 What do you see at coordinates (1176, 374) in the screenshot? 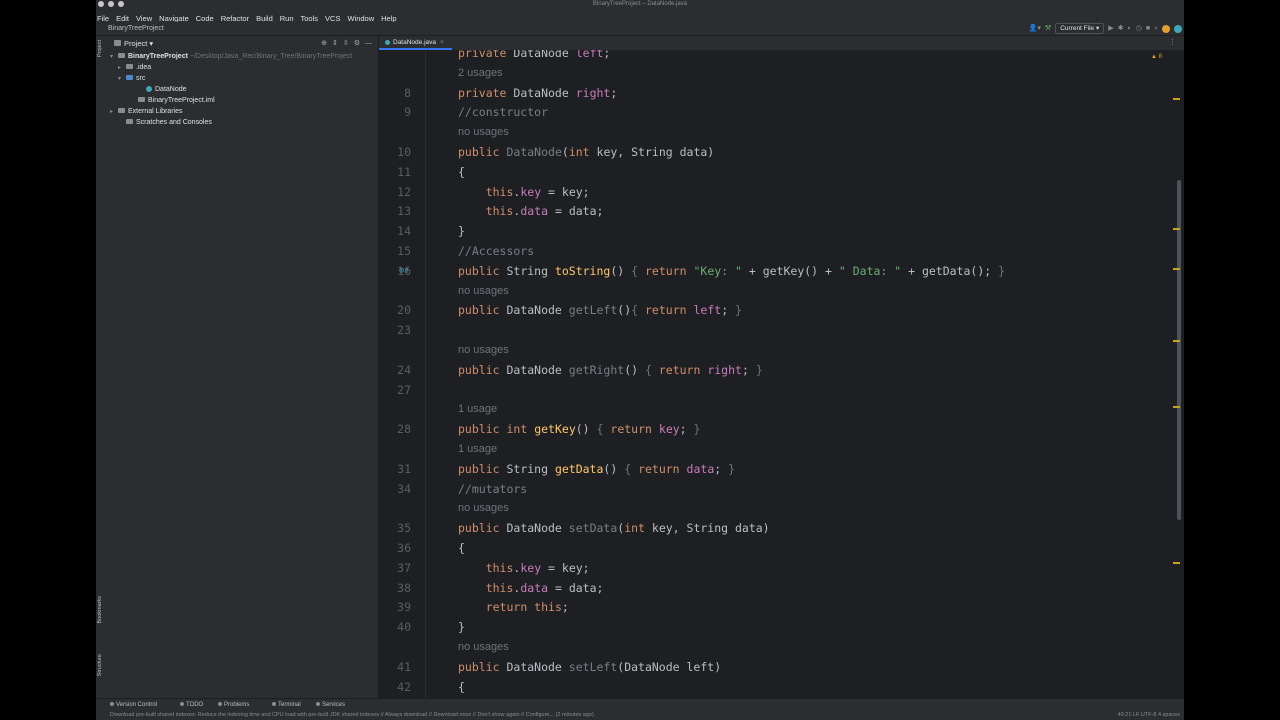
I see `editor-scrollbar` at bounding box center [1176, 374].